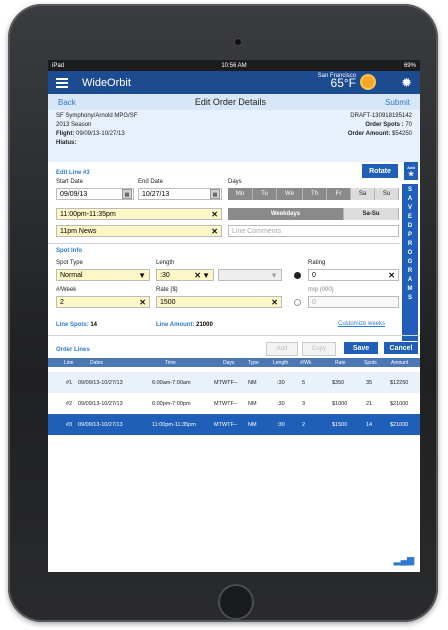 This screenshot has width=448, height=630. I want to click on add-saved-button: Add ★, so click(411, 171).